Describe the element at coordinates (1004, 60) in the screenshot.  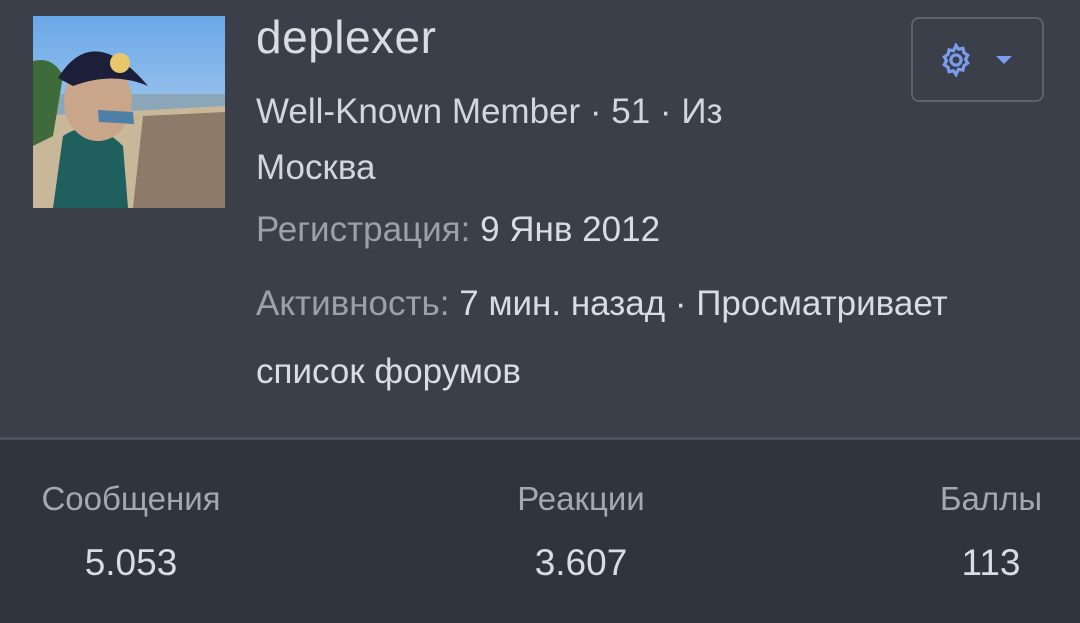
I see `caret-down-icon` at that location.